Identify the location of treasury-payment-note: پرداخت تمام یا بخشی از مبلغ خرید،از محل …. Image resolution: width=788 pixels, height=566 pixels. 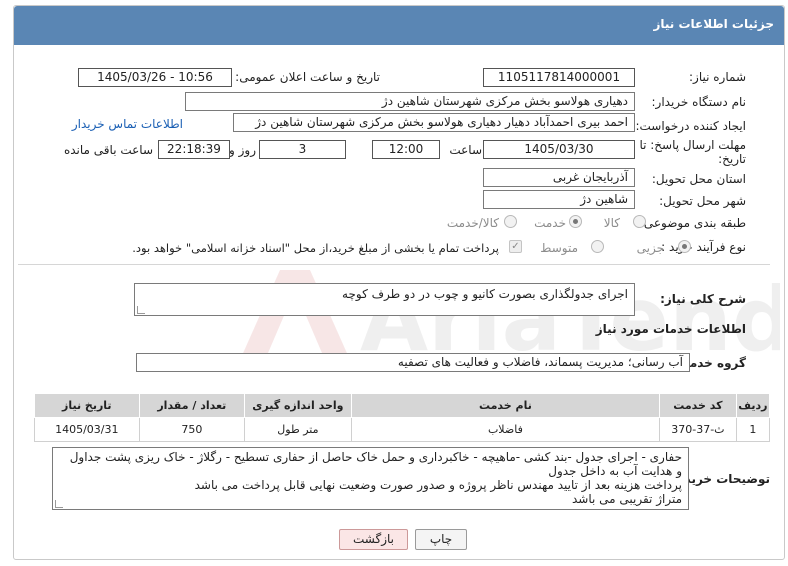
(315, 248).